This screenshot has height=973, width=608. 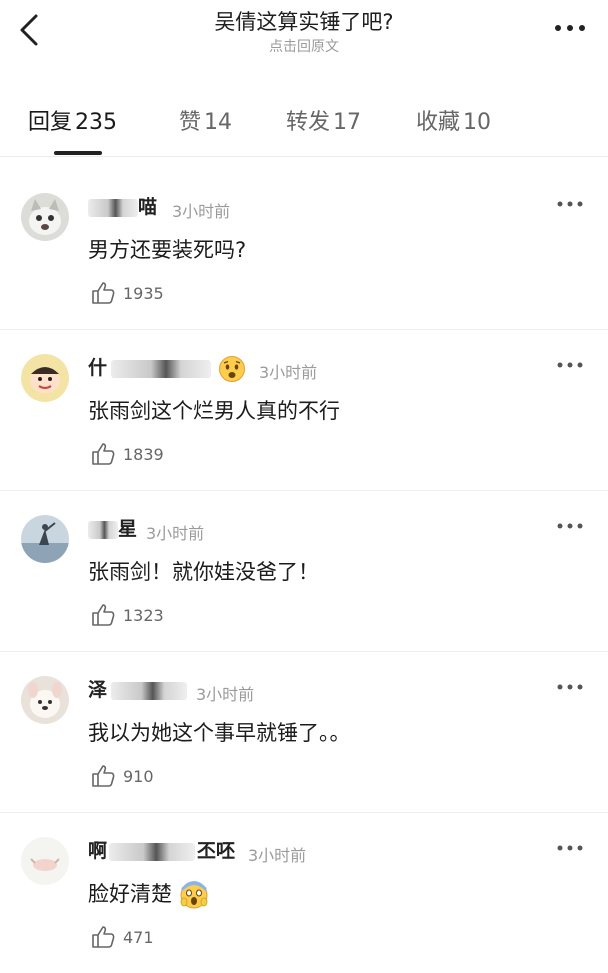 What do you see at coordinates (190, 122) in the screenshot?
I see `tab-label: 赞` at bounding box center [190, 122].